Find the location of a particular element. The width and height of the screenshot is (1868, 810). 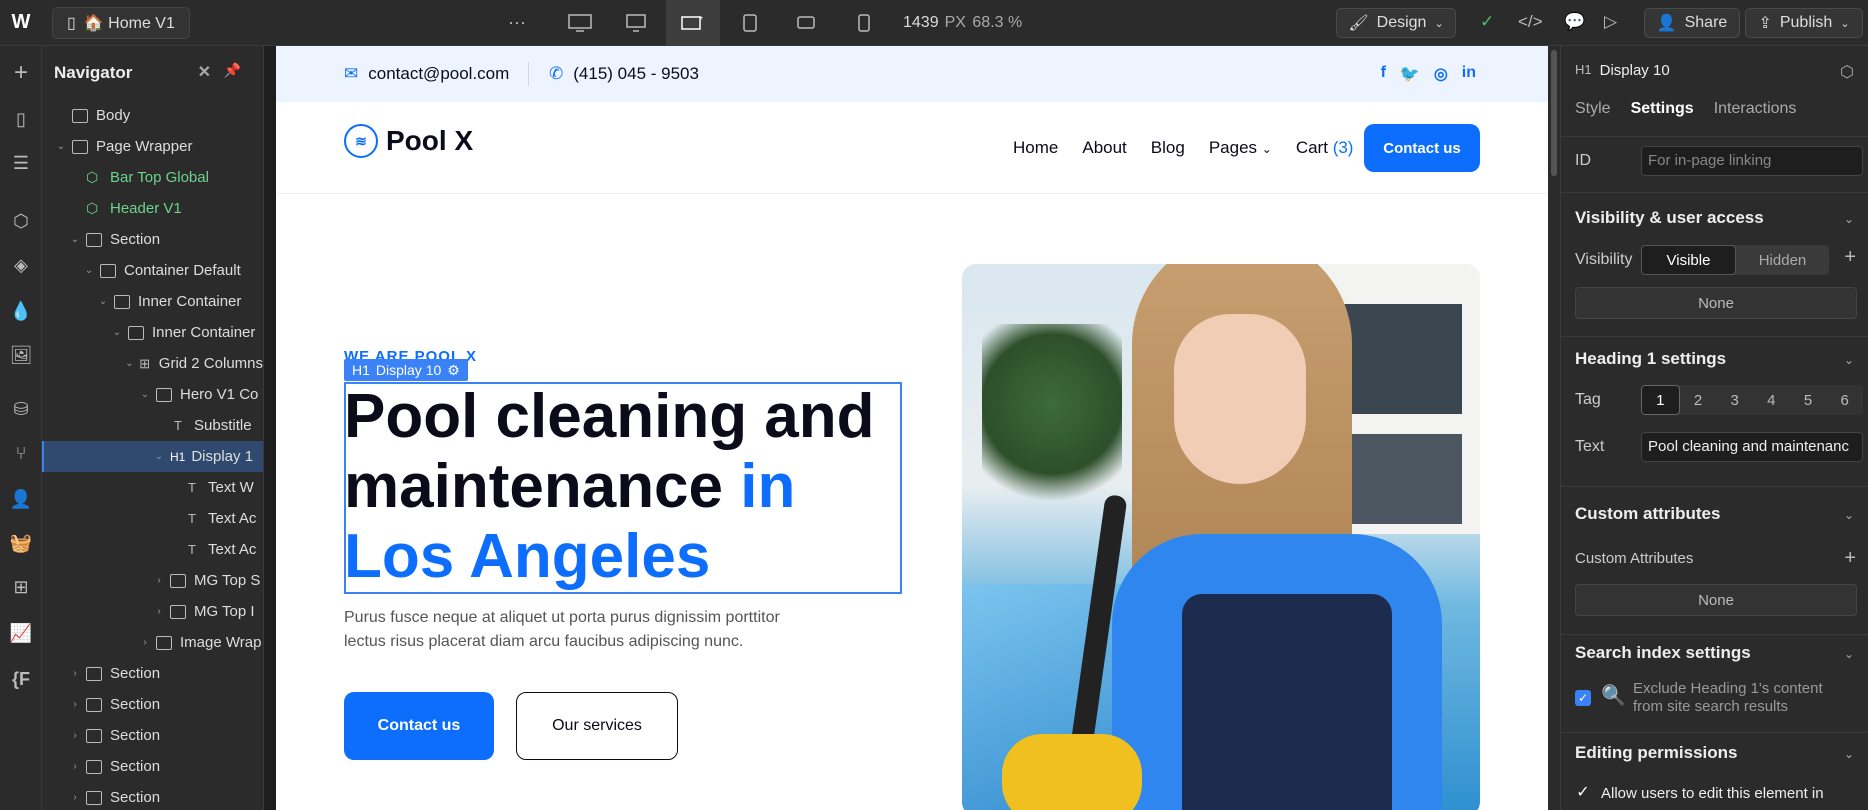

header-contact-button: Contact us is located at coordinates (1422, 148).